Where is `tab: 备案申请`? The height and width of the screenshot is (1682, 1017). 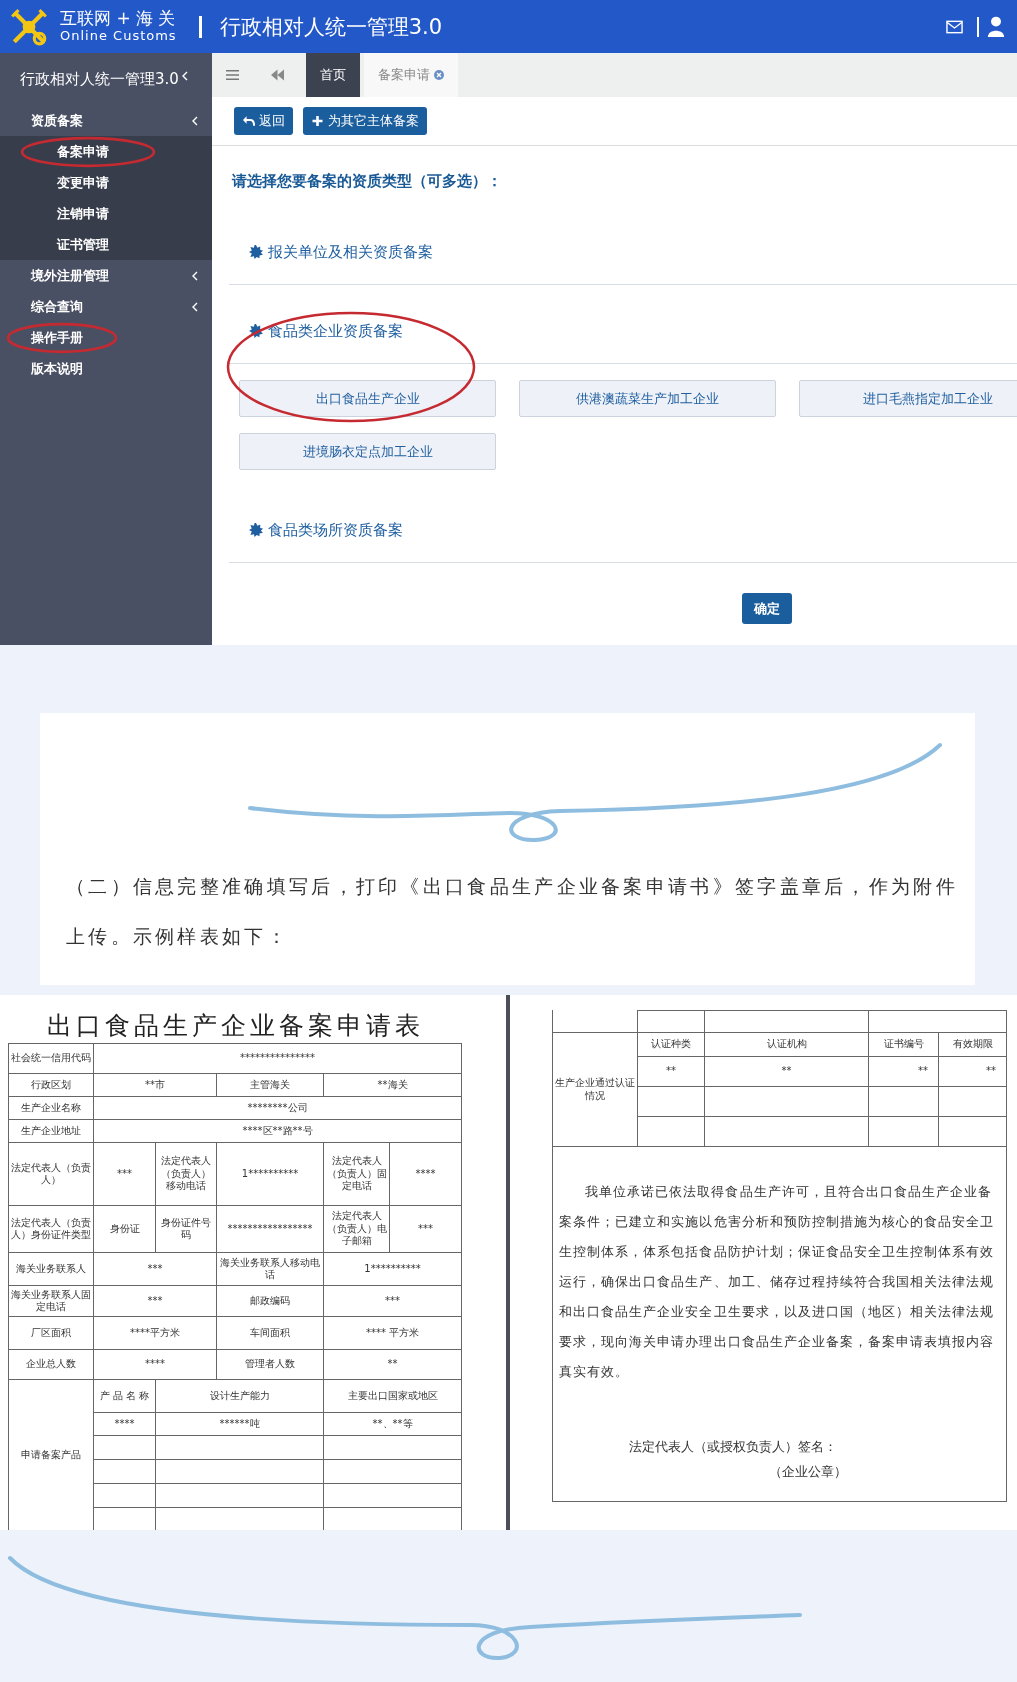 tab: 备案申请 is located at coordinates (411, 75).